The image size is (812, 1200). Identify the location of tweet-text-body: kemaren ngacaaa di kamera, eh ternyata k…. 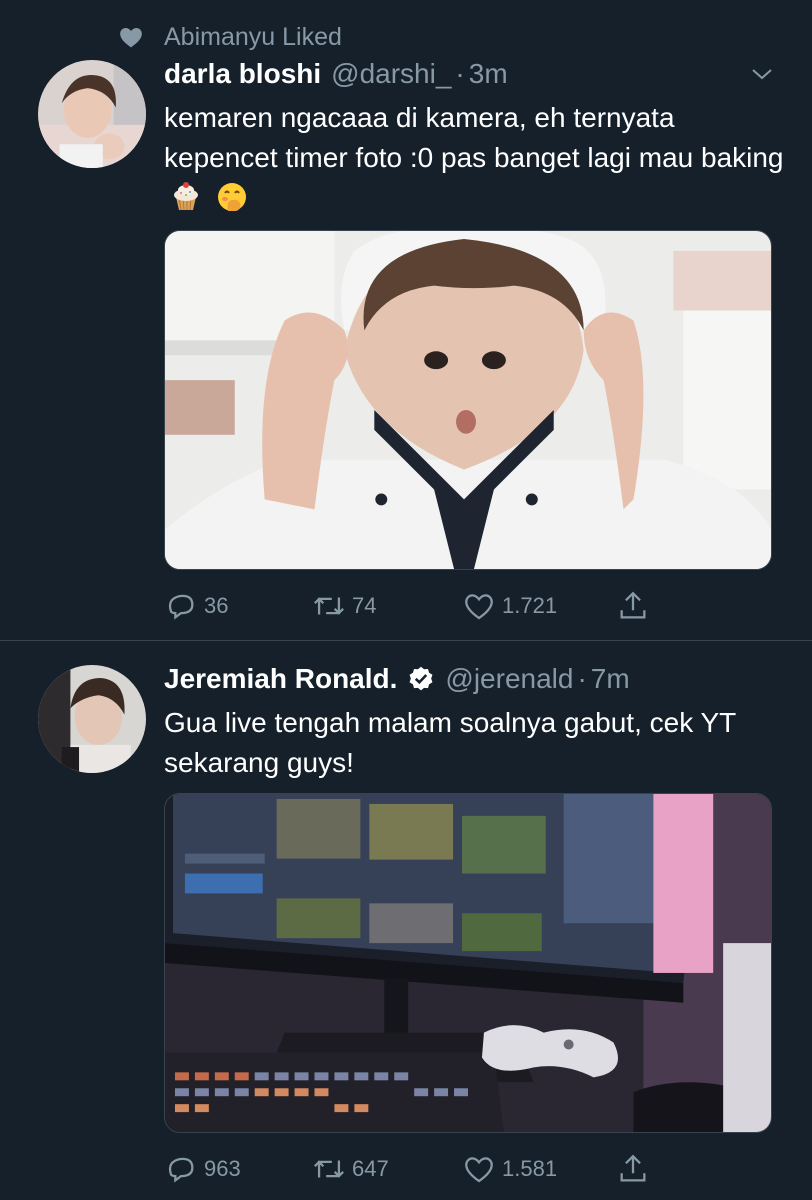
(474, 137).